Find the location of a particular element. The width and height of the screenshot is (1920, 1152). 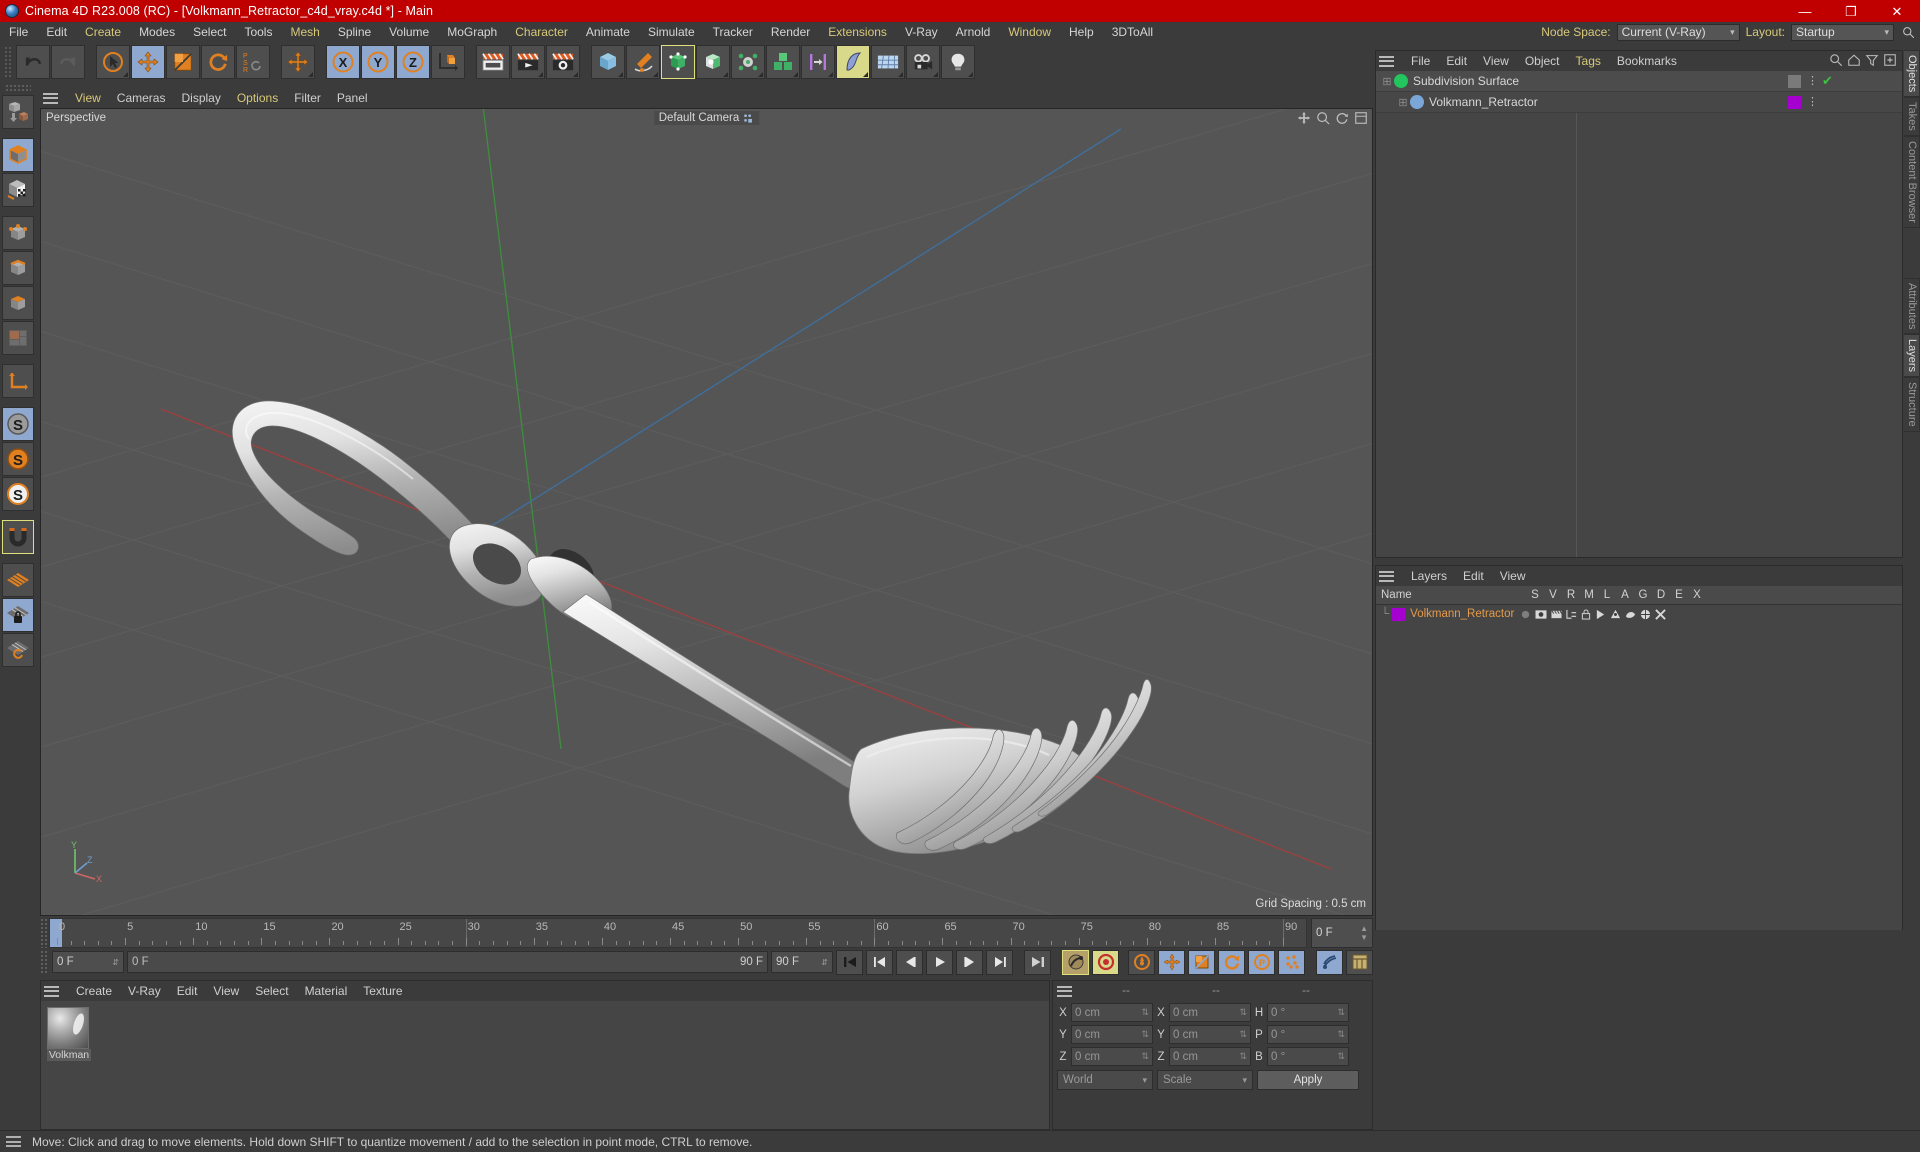

pos-y-input: 0 cm ⇅ is located at coordinates (1112, 1034).